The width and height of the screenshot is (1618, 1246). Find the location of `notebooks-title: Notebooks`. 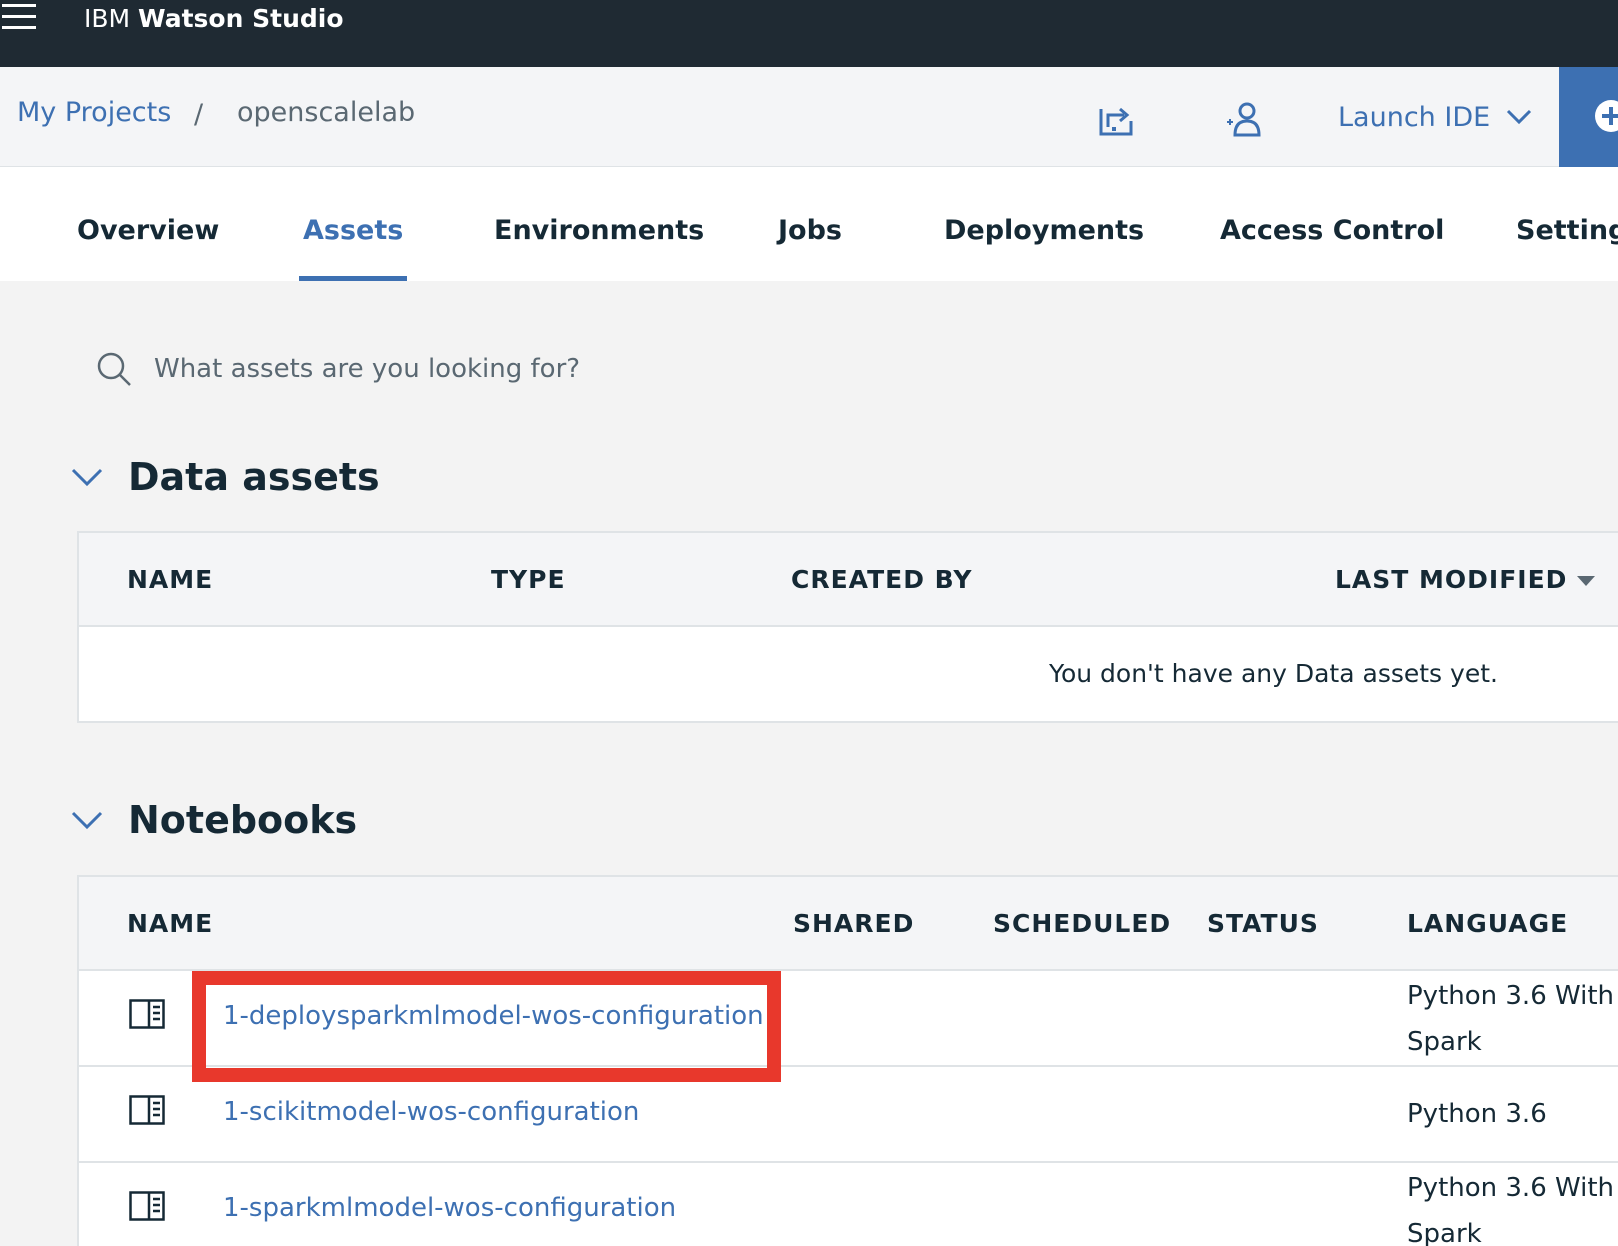

notebooks-title: Notebooks is located at coordinates (243, 820).